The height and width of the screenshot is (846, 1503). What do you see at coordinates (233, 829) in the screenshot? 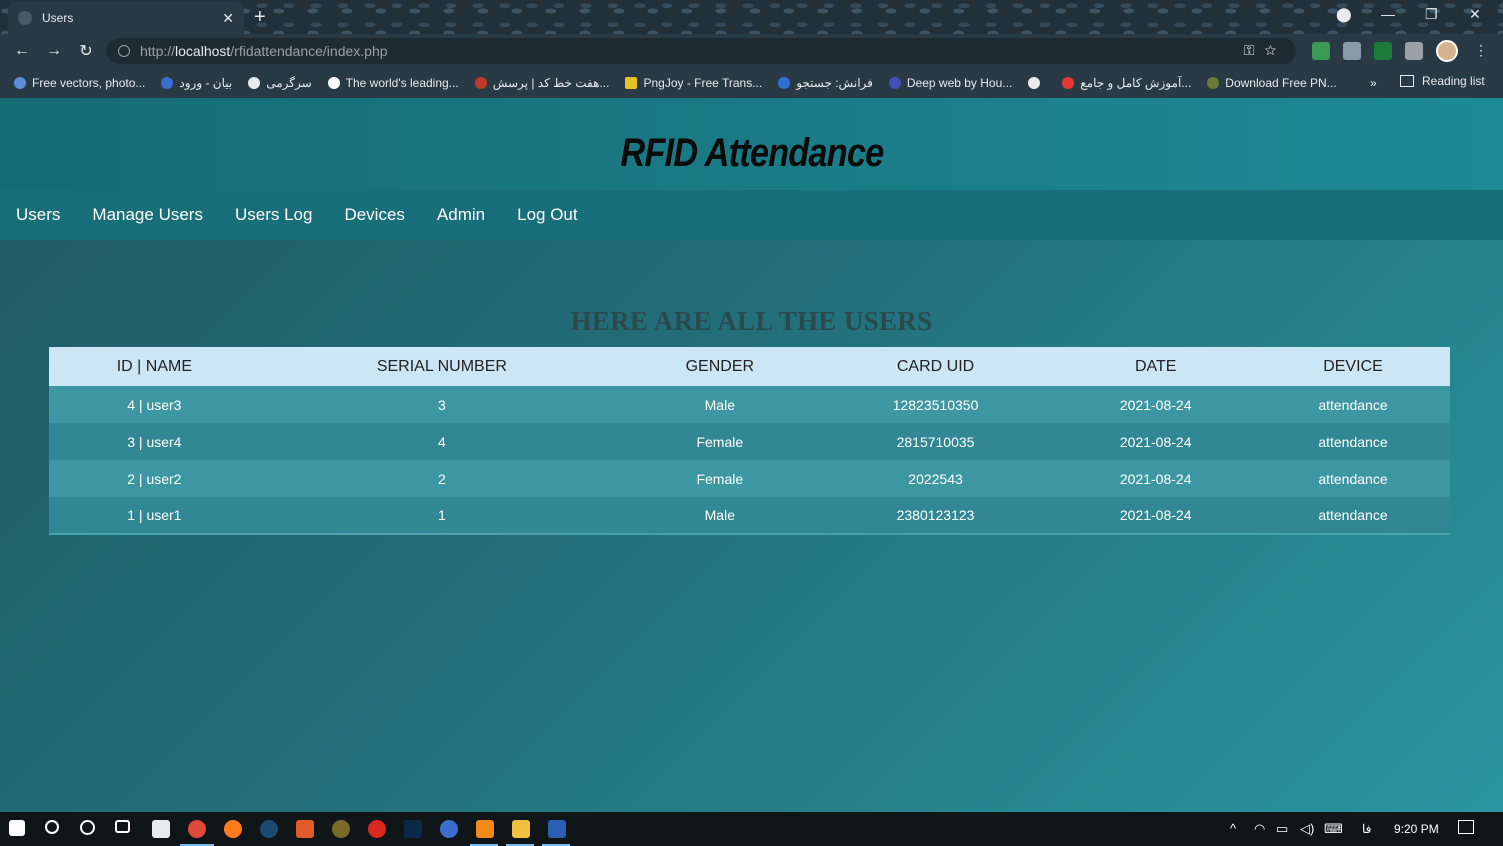
I see `firefox-icon` at bounding box center [233, 829].